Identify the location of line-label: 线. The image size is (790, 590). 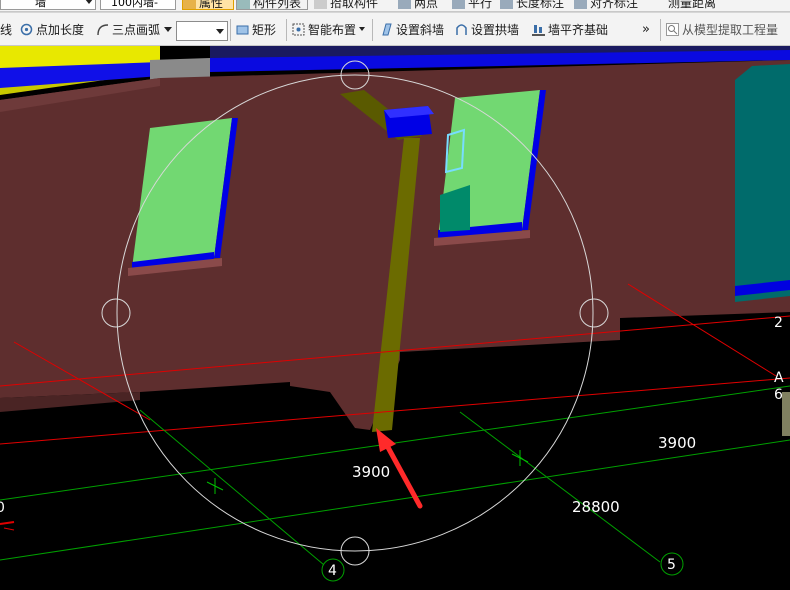
(6, 29).